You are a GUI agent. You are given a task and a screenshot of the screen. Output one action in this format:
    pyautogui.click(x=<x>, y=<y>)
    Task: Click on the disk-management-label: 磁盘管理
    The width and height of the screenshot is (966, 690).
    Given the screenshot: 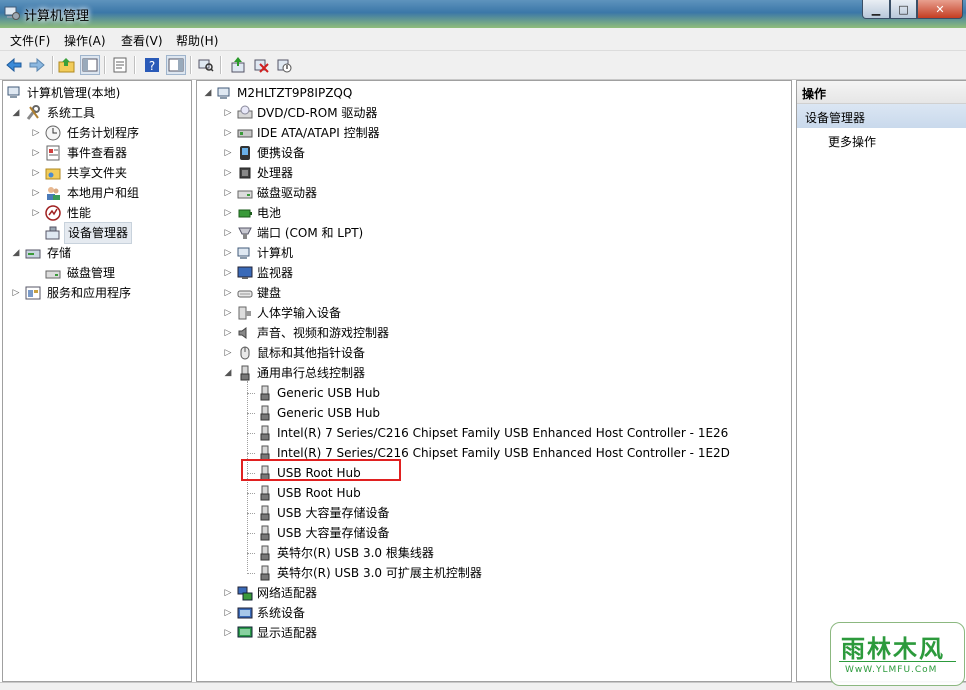 What is the action you would take?
    pyautogui.click(x=91, y=273)
    